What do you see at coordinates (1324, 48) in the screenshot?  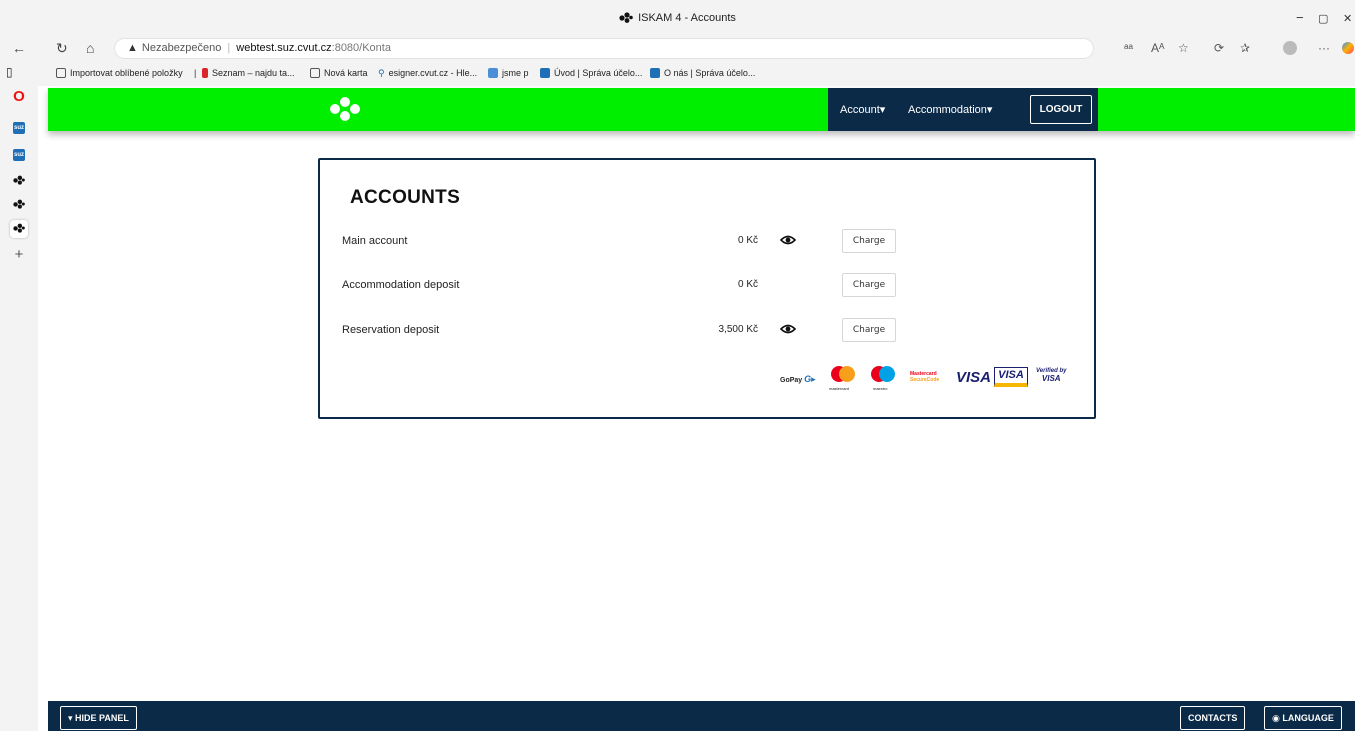 I see `more-menu-icon: ···` at bounding box center [1324, 48].